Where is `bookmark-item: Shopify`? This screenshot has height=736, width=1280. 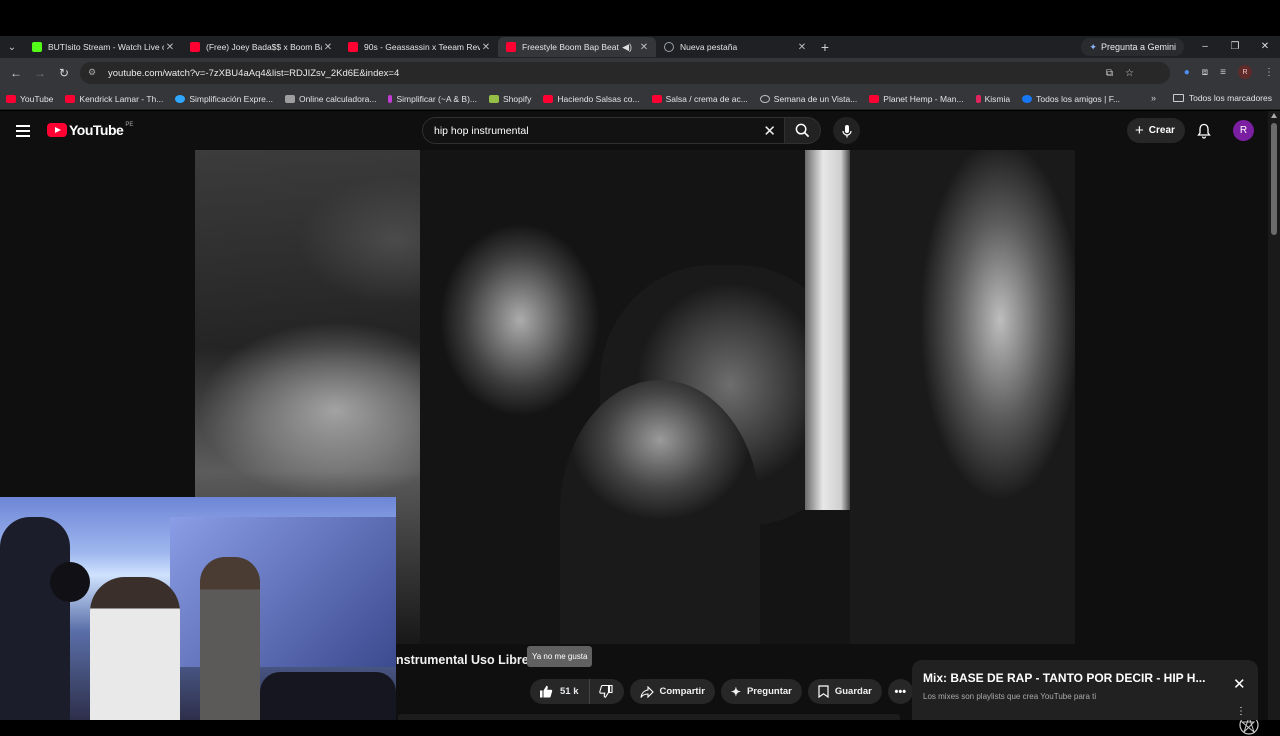 bookmark-item: Shopify is located at coordinates (510, 99).